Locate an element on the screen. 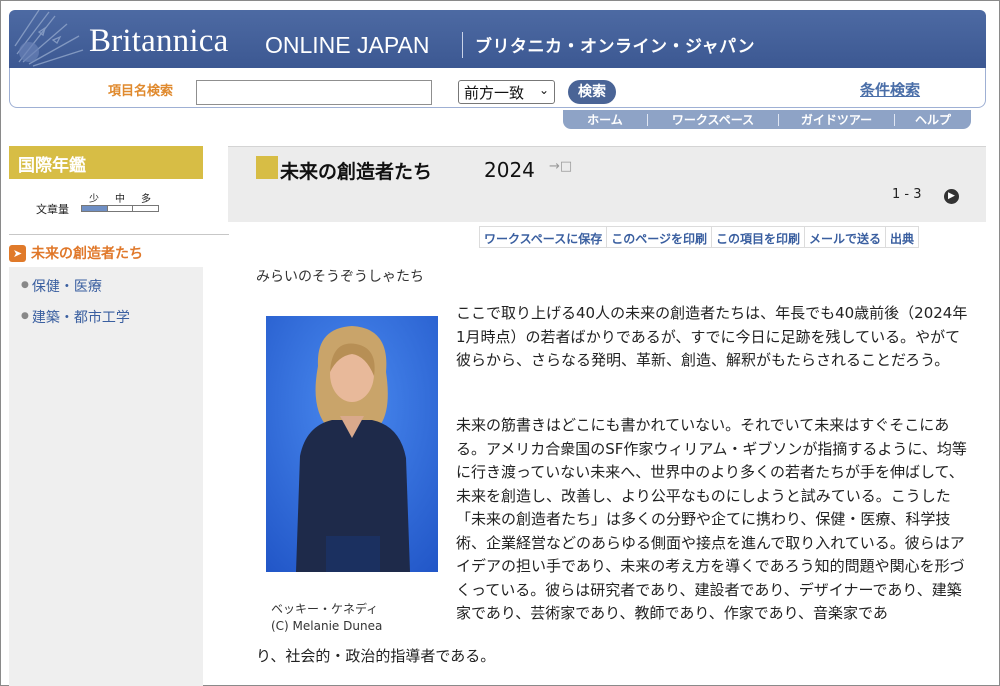  nav-tabs: ホーム ワークスペース ガイドツアー ヘルプ is located at coordinates (767, 119).